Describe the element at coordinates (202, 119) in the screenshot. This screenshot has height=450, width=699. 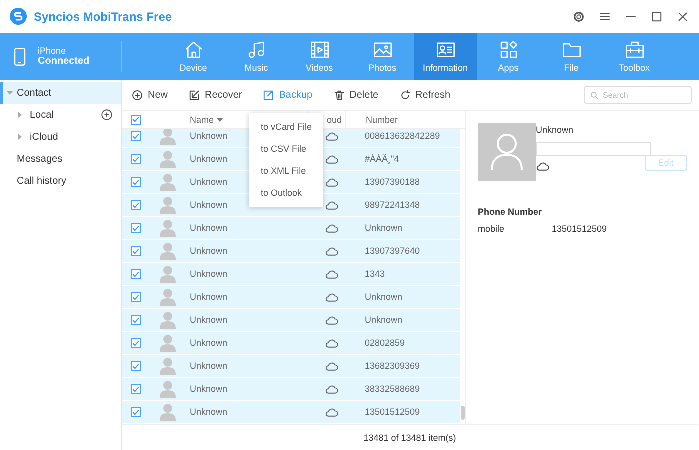
I see `column-header: Name` at that location.